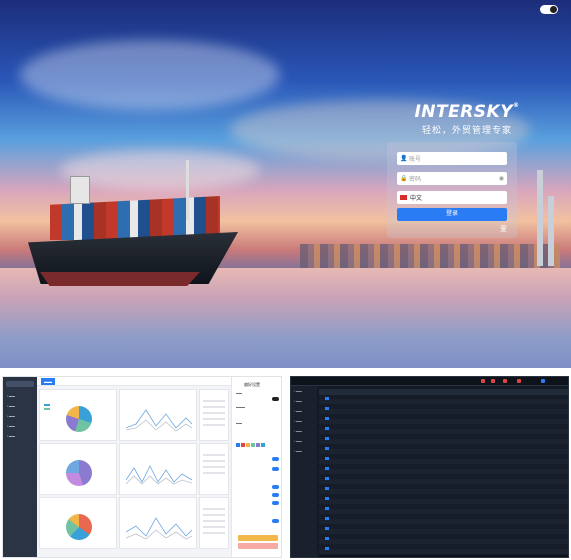 This screenshot has width=571, height=560. I want to click on port-background, so click(430, 256).